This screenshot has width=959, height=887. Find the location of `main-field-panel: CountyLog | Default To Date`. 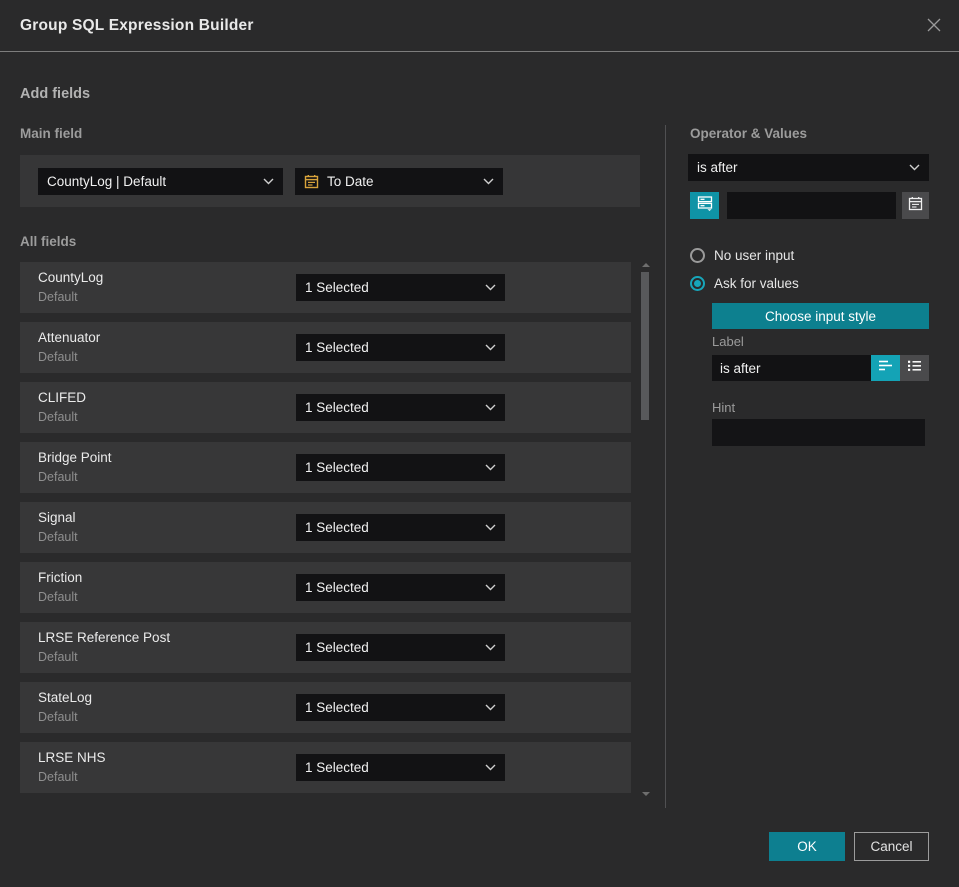

main-field-panel: CountyLog | Default To Date is located at coordinates (330, 181).